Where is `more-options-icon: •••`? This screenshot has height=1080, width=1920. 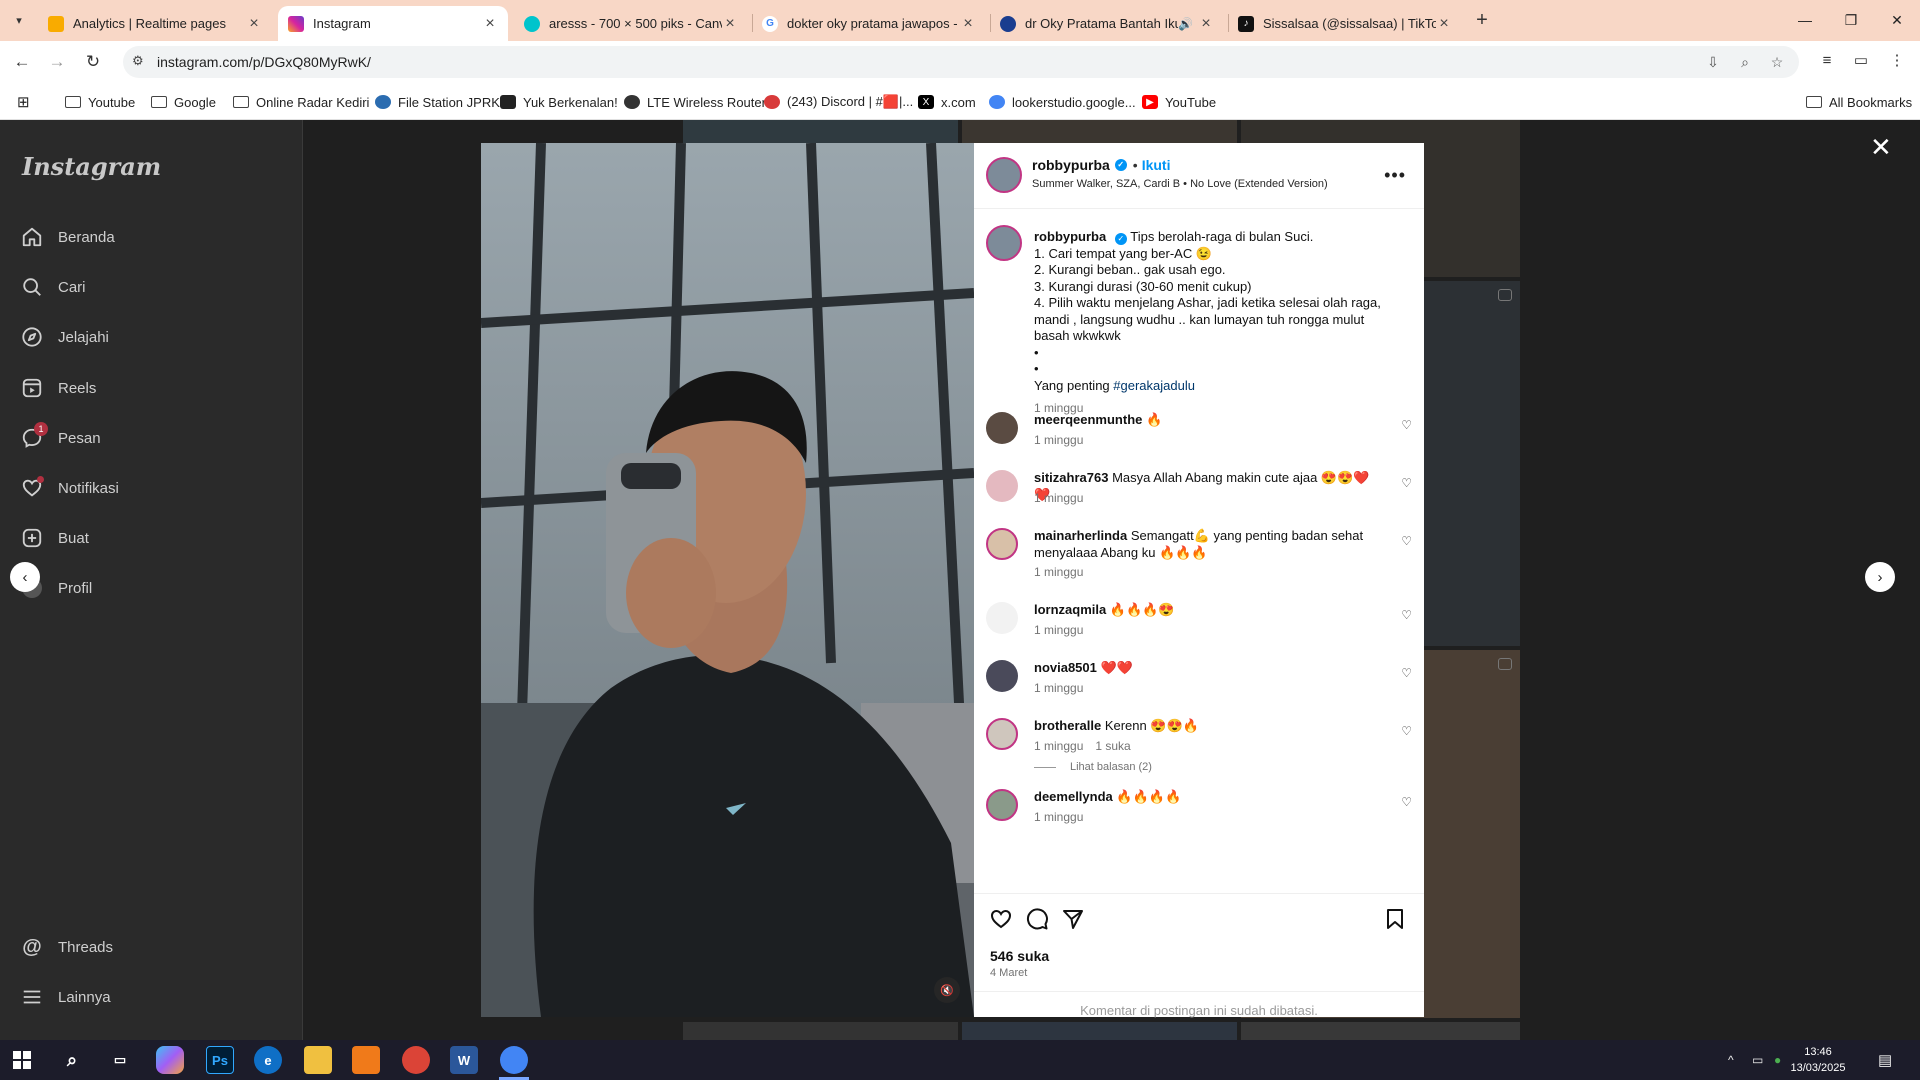
more-options-icon: ••• is located at coordinates (1395, 175).